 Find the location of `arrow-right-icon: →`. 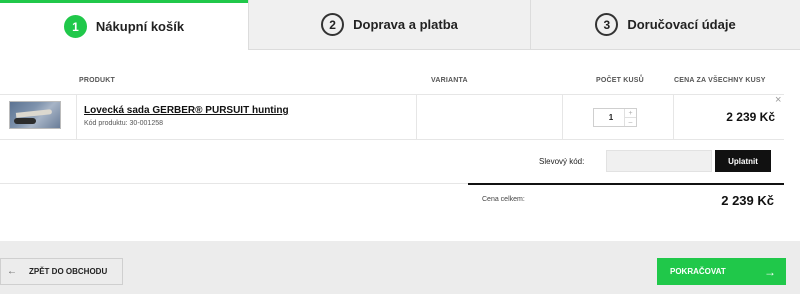

arrow-right-icon: → is located at coordinates (770, 271).